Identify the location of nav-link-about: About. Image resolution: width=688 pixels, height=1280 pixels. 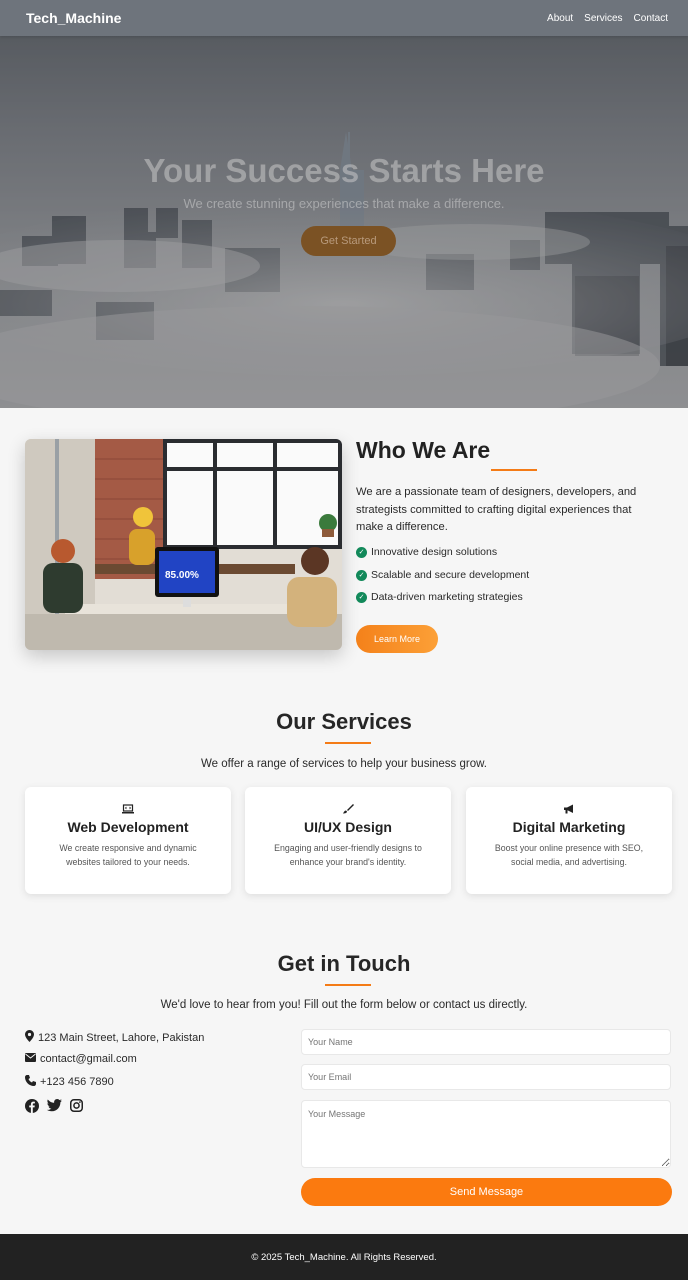
(560, 18).